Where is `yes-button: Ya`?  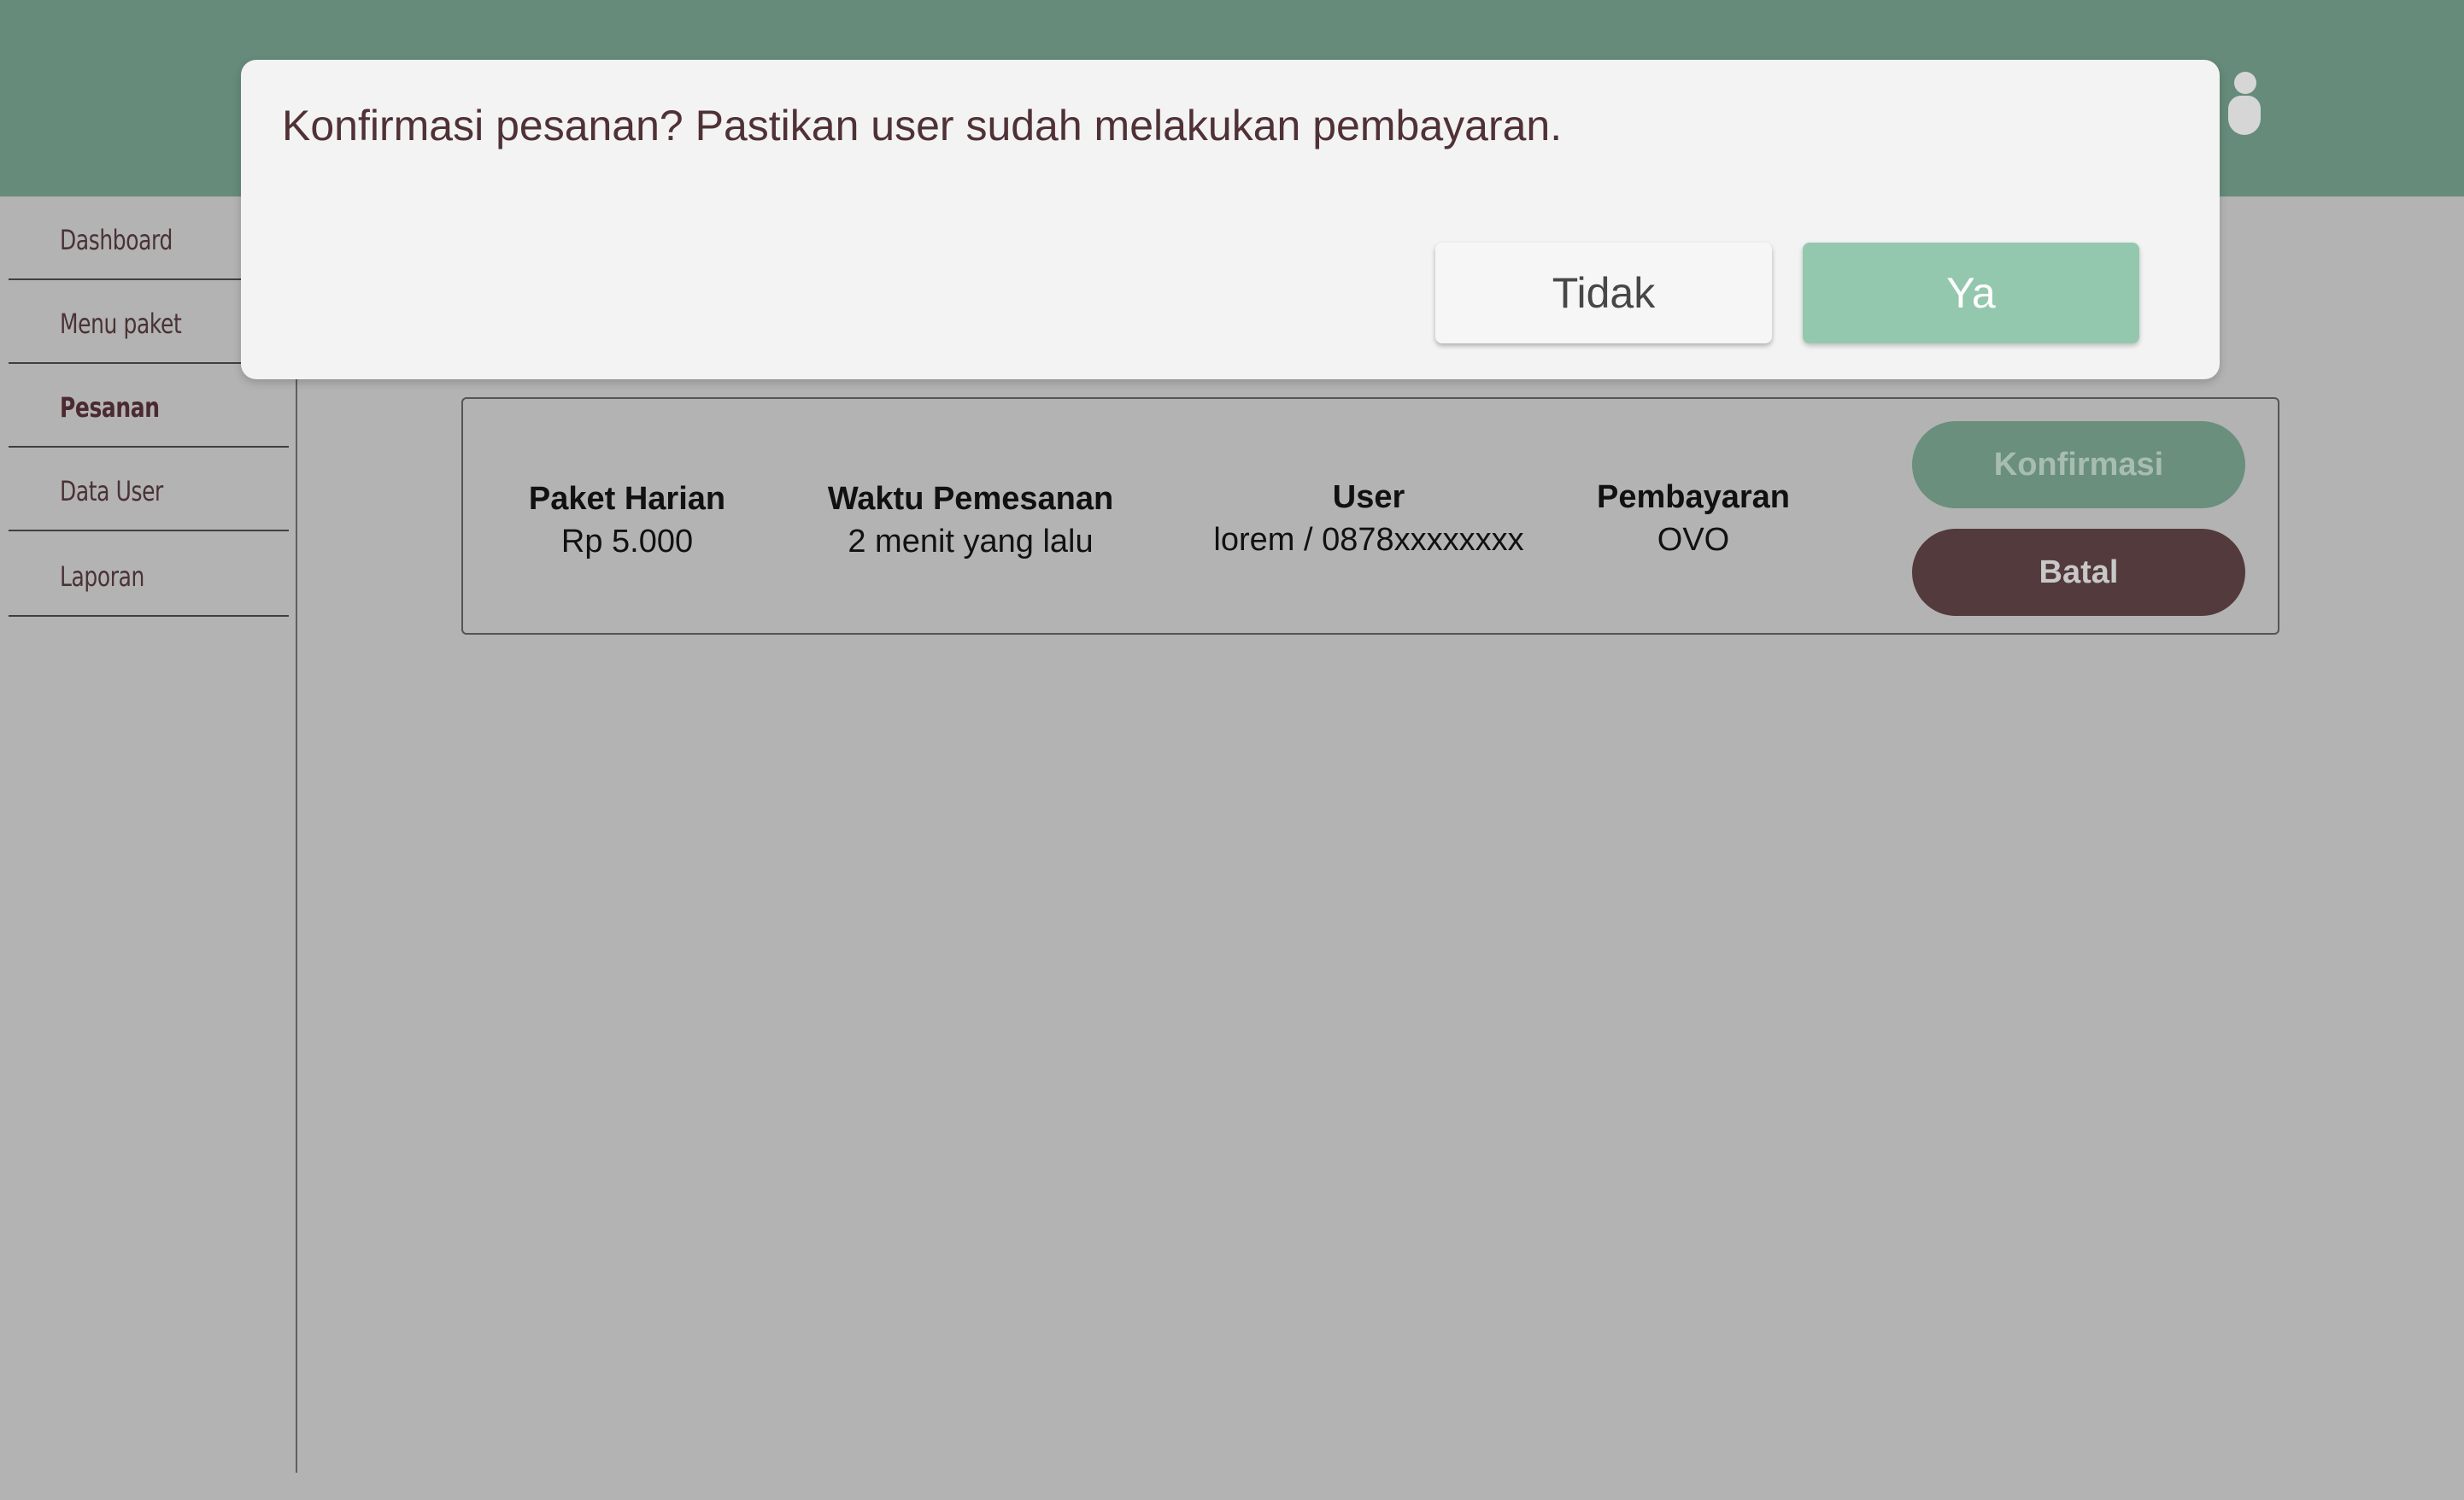
yes-button: Ya is located at coordinates (1971, 293).